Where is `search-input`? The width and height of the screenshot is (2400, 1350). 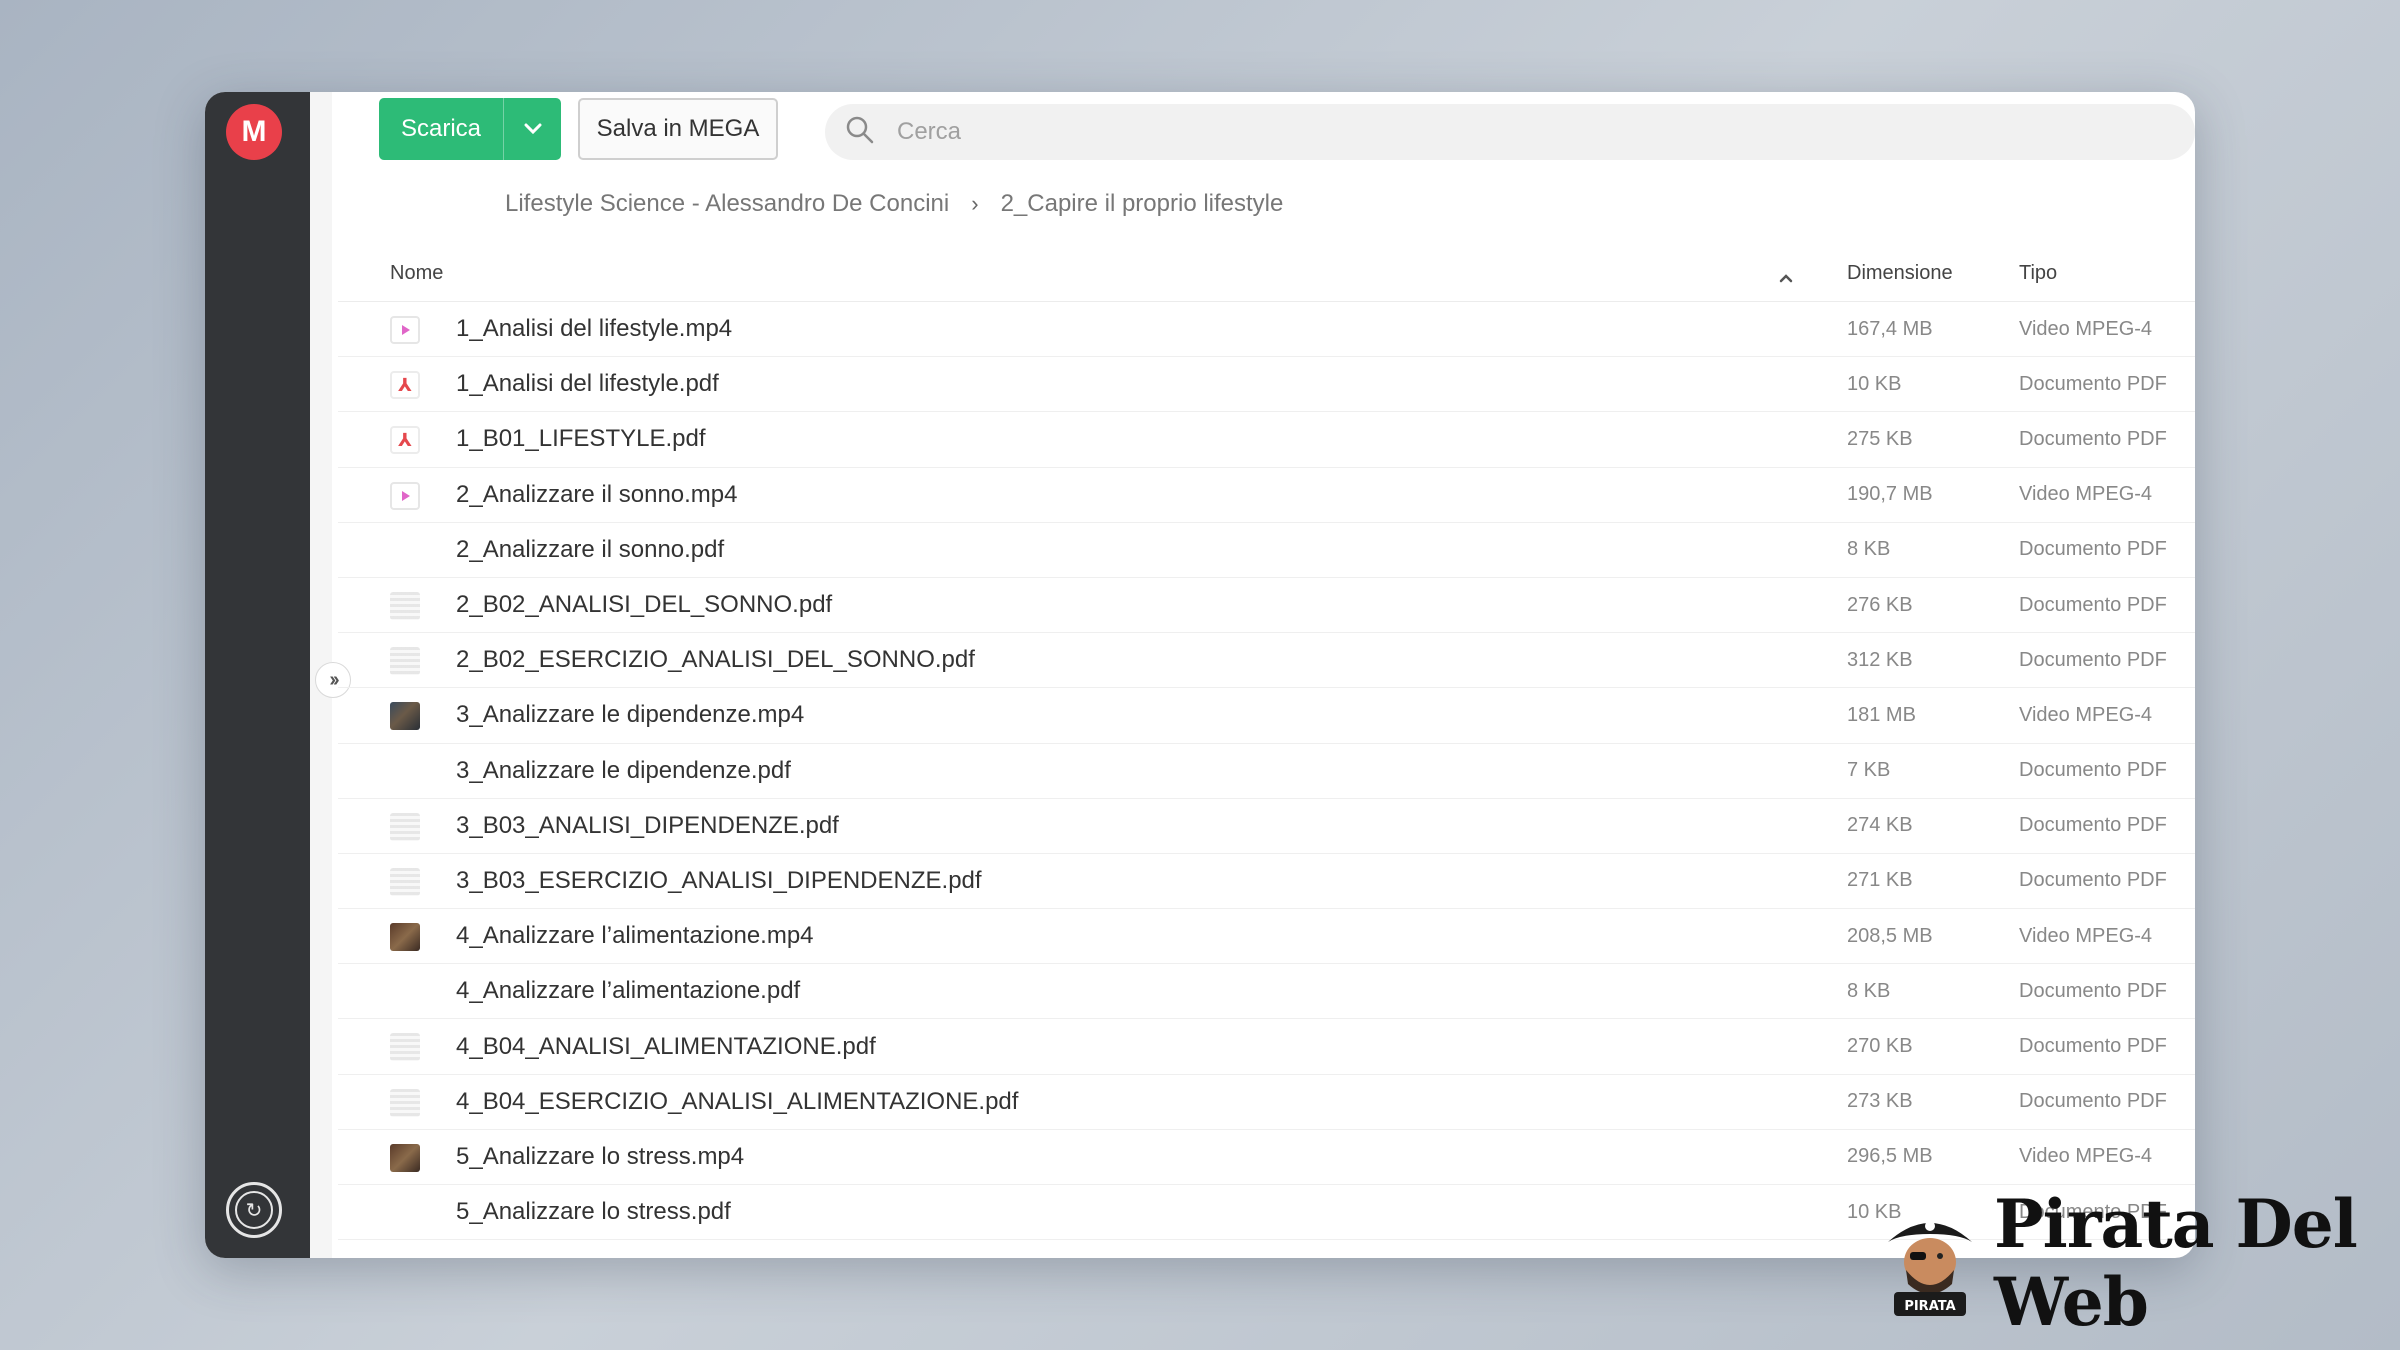
search-input is located at coordinates (1497, 132).